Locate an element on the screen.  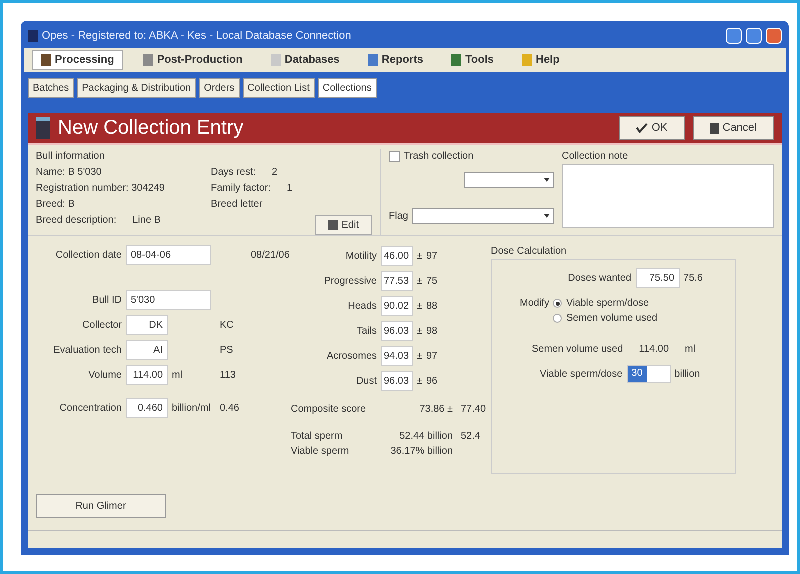
menu-item: Reports is located at coordinates (396, 60).